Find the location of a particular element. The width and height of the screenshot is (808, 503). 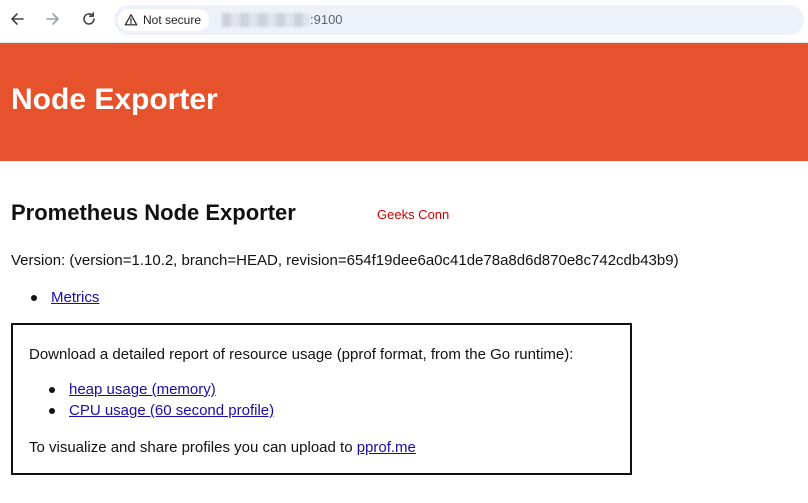

browser-toolbar: Not secure :9100 is located at coordinates (404, 21).